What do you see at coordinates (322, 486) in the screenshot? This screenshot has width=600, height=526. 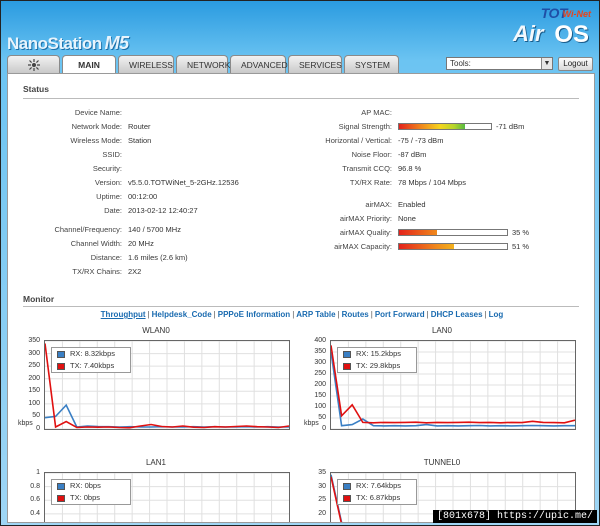 I see `y-tick-label: 30` at bounding box center [322, 486].